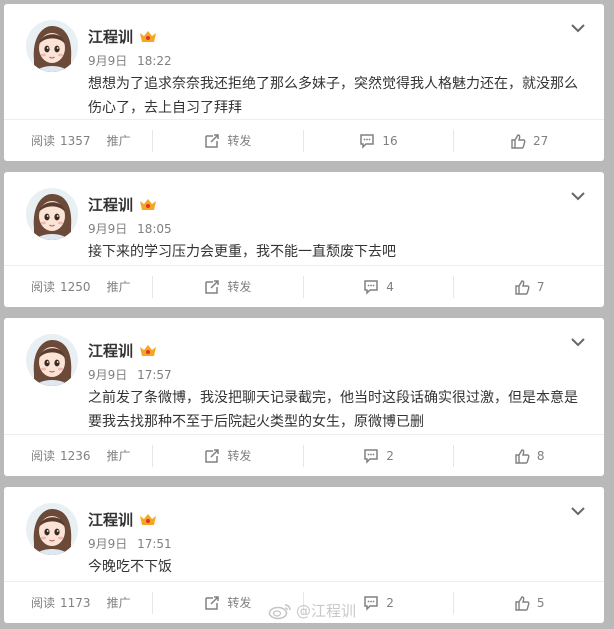  Describe the element at coordinates (390, 140) in the screenshot. I see `comment-count: 16` at that location.